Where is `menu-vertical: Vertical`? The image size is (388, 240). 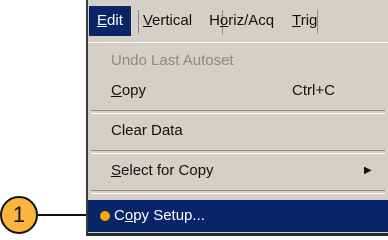
menu-vertical: Vertical is located at coordinates (167, 21).